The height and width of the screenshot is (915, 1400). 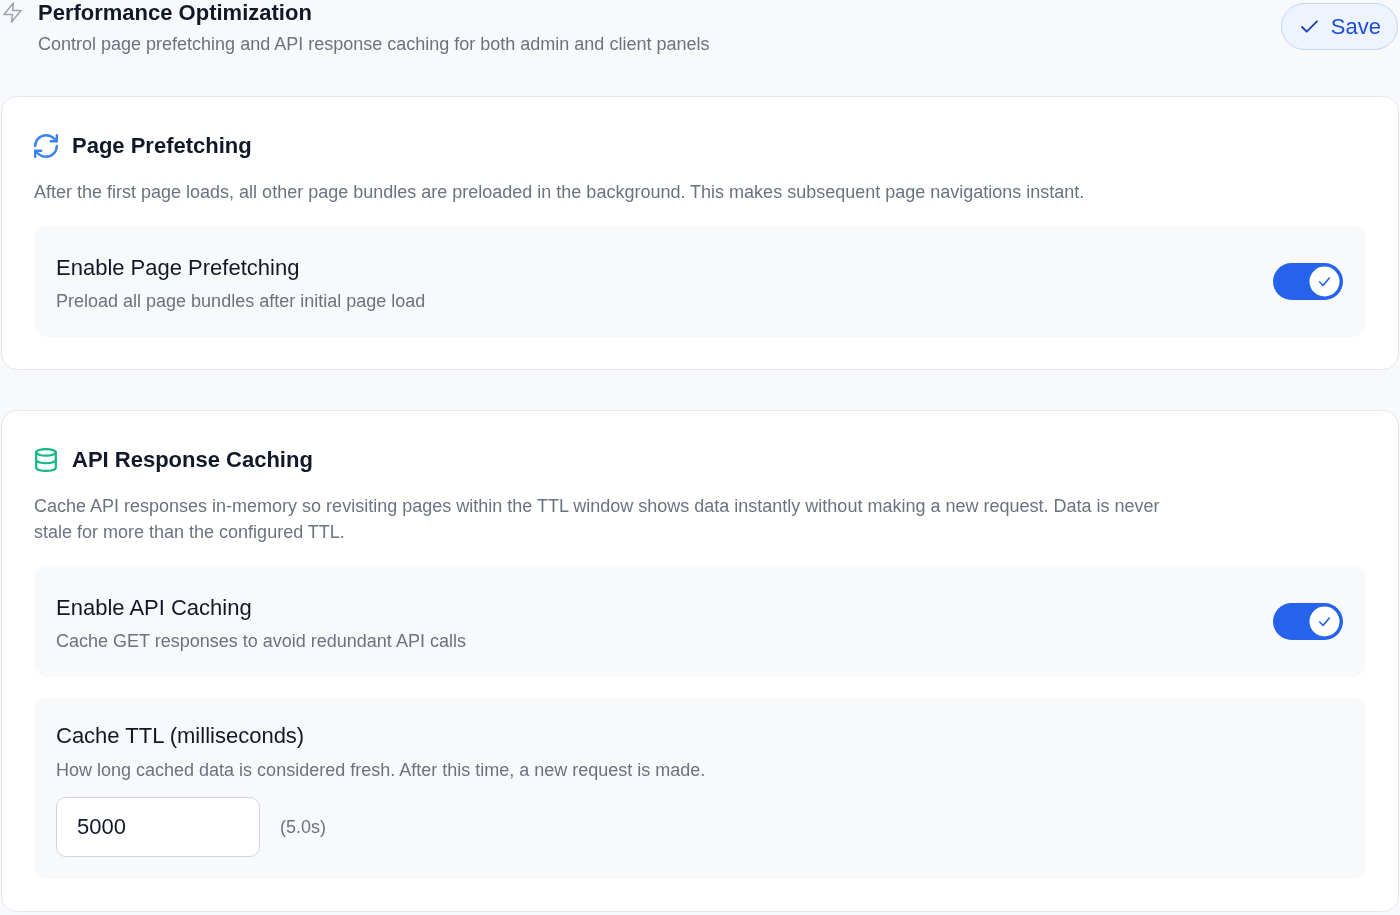 What do you see at coordinates (374, 44) in the screenshot?
I see `page-subtitle: Control page prefetching and API response caching for both admin and client panels` at bounding box center [374, 44].